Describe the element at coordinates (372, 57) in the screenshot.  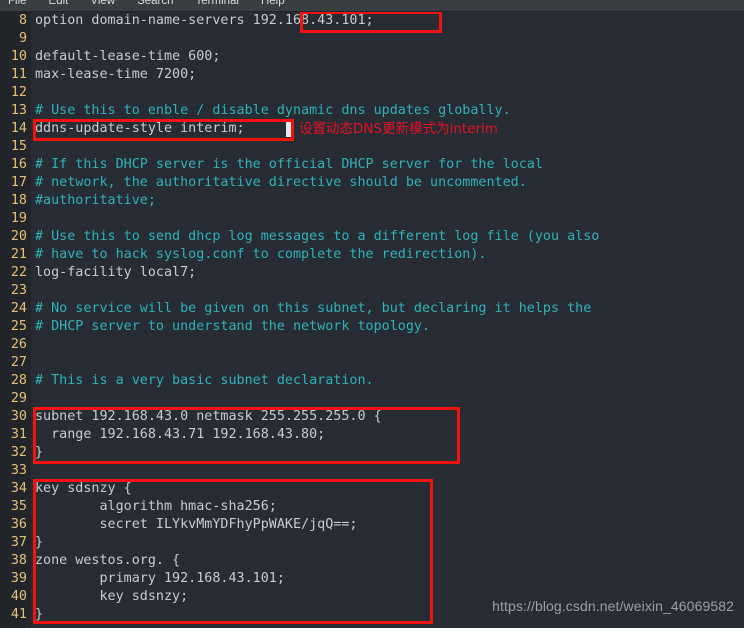
I see `code-line: 10 default-lease-time 600;` at that location.